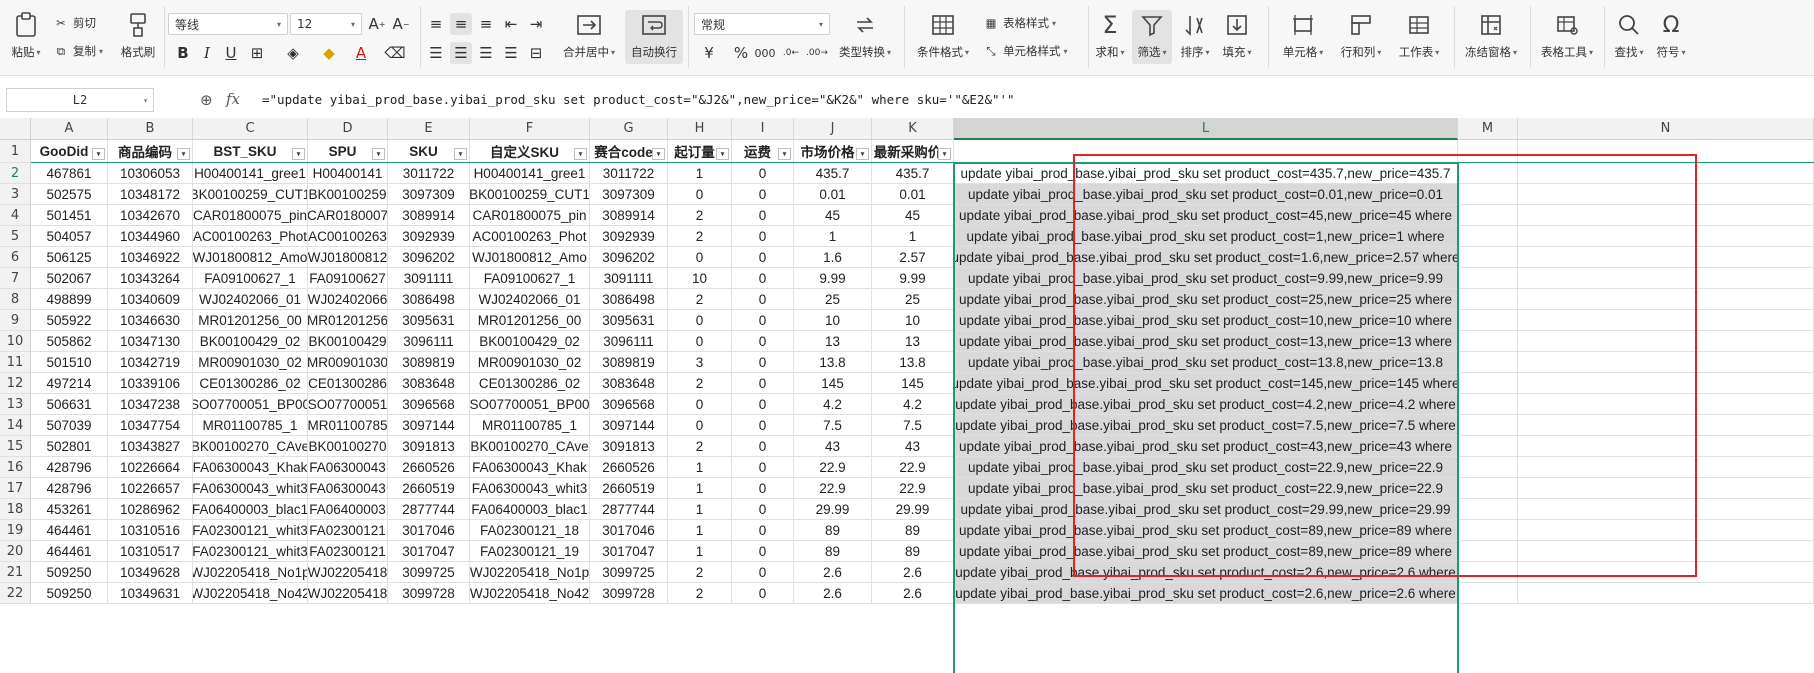  I want to click on row-header: 2, so click(15, 173).